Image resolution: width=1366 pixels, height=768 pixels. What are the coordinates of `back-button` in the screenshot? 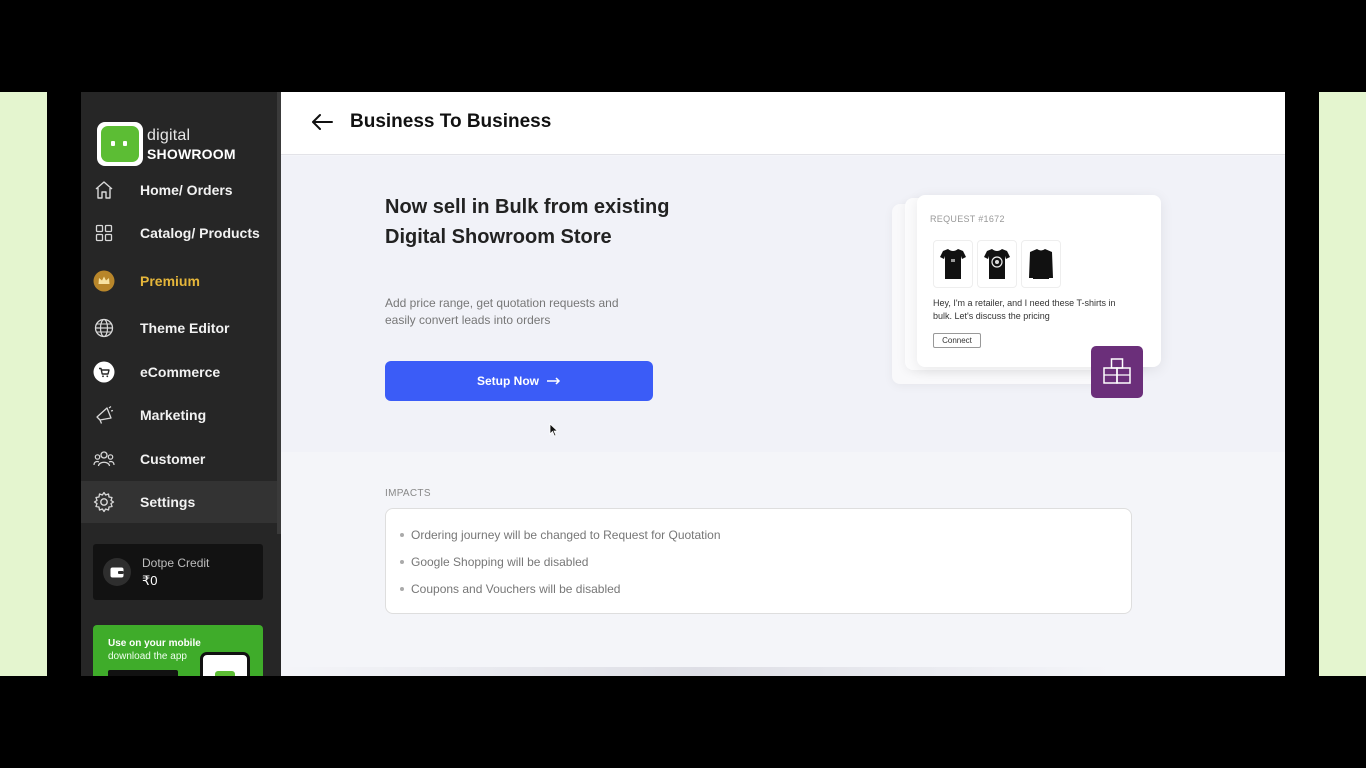 It's located at (322, 122).